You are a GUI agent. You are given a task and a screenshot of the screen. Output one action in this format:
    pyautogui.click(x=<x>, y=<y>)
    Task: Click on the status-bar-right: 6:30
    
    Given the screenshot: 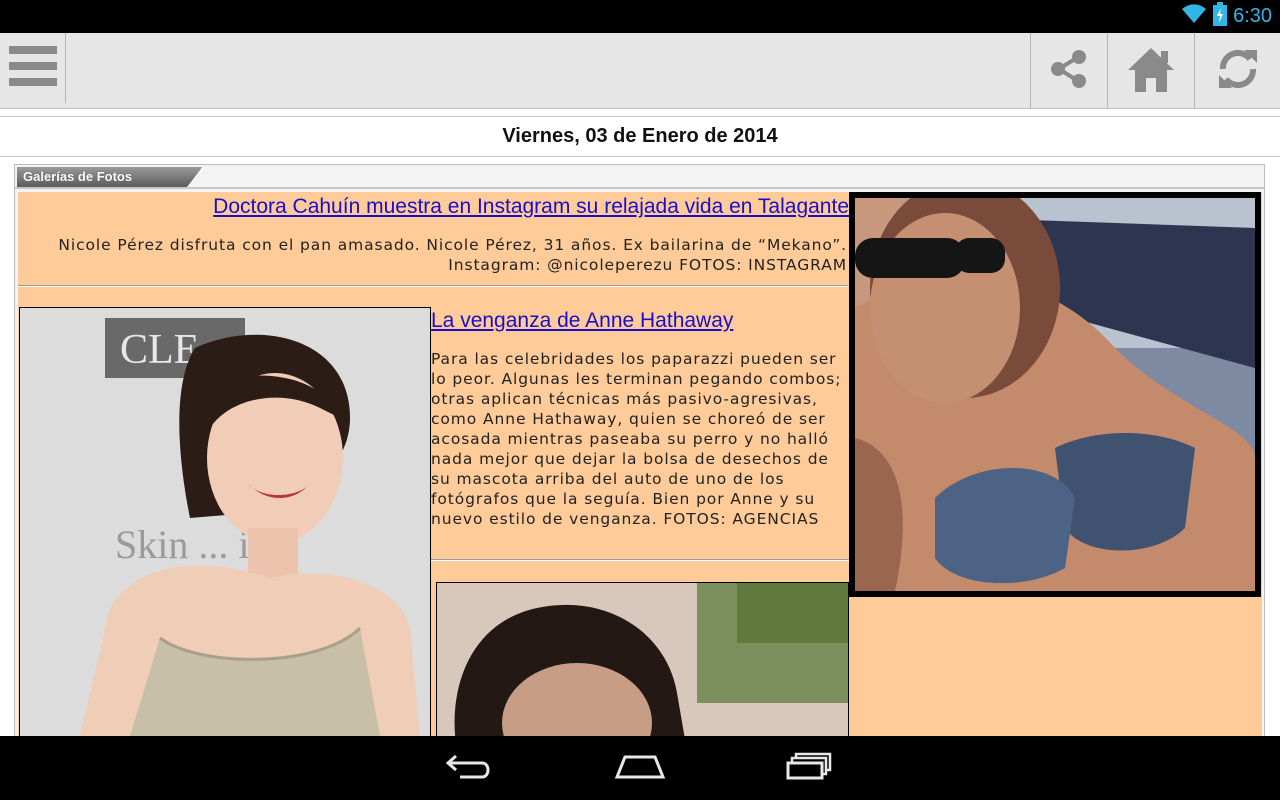 What is the action you would take?
    pyautogui.click(x=1226, y=16)
    